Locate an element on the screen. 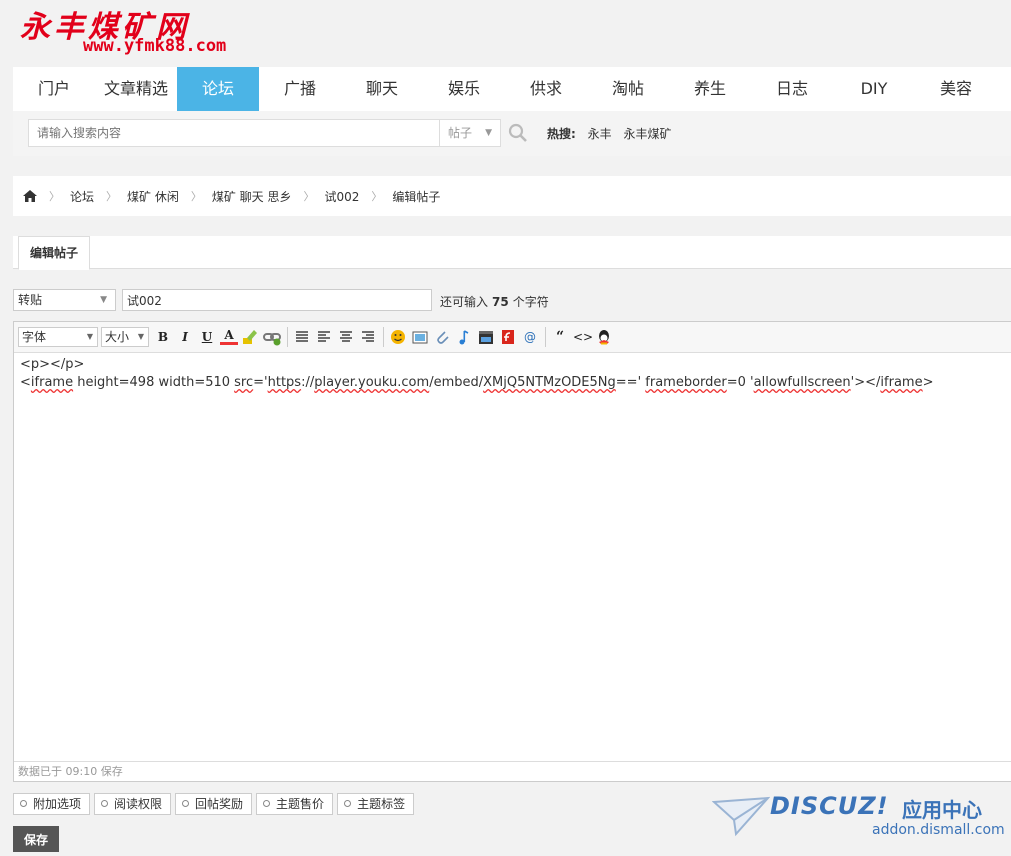 This screenshot has width=1011, height=856. remaining-chars: 还可输入 75 个字符 is located at coordinates (494, 301).